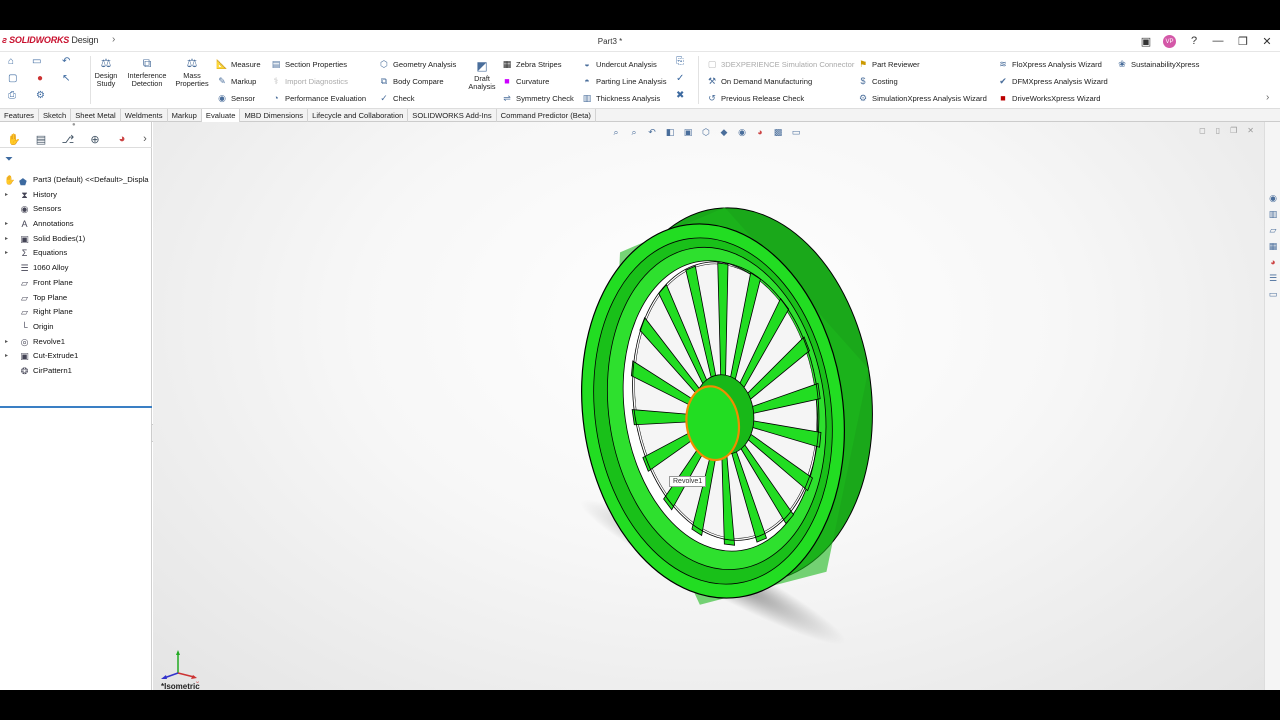 Image resolution: width=1280 pixels, height=720 pixels. Describe the element at coordinates (238, 64) in the screenshot. I see `measure-button: 📐 Measure` at that location.